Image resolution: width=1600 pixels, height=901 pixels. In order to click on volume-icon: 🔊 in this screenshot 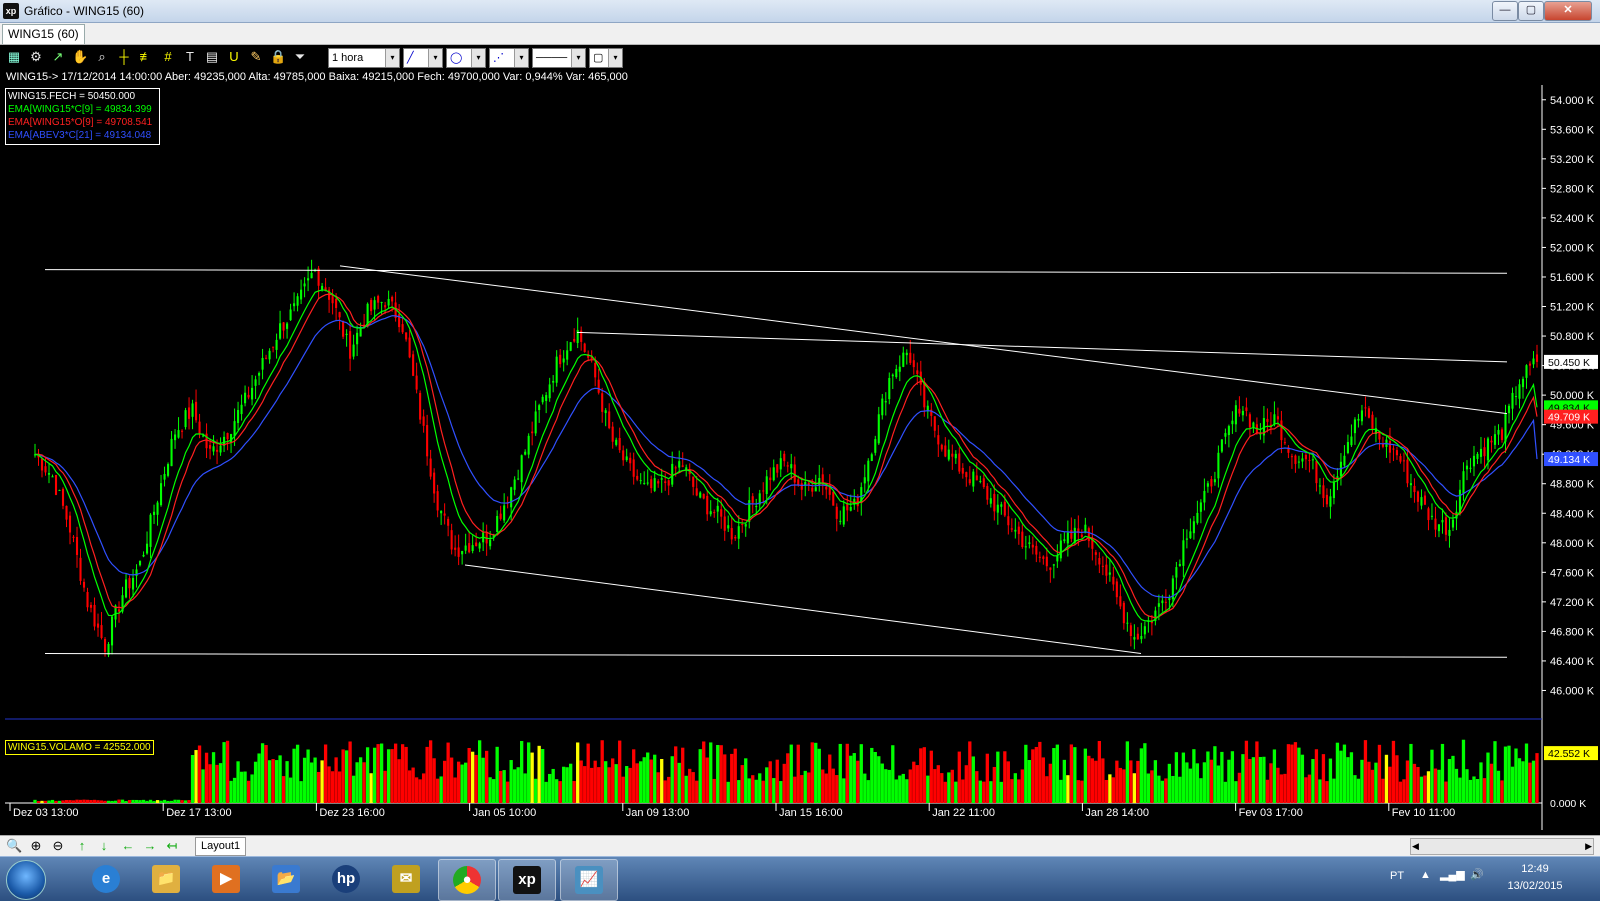, I will do `click(1477, 874)`.